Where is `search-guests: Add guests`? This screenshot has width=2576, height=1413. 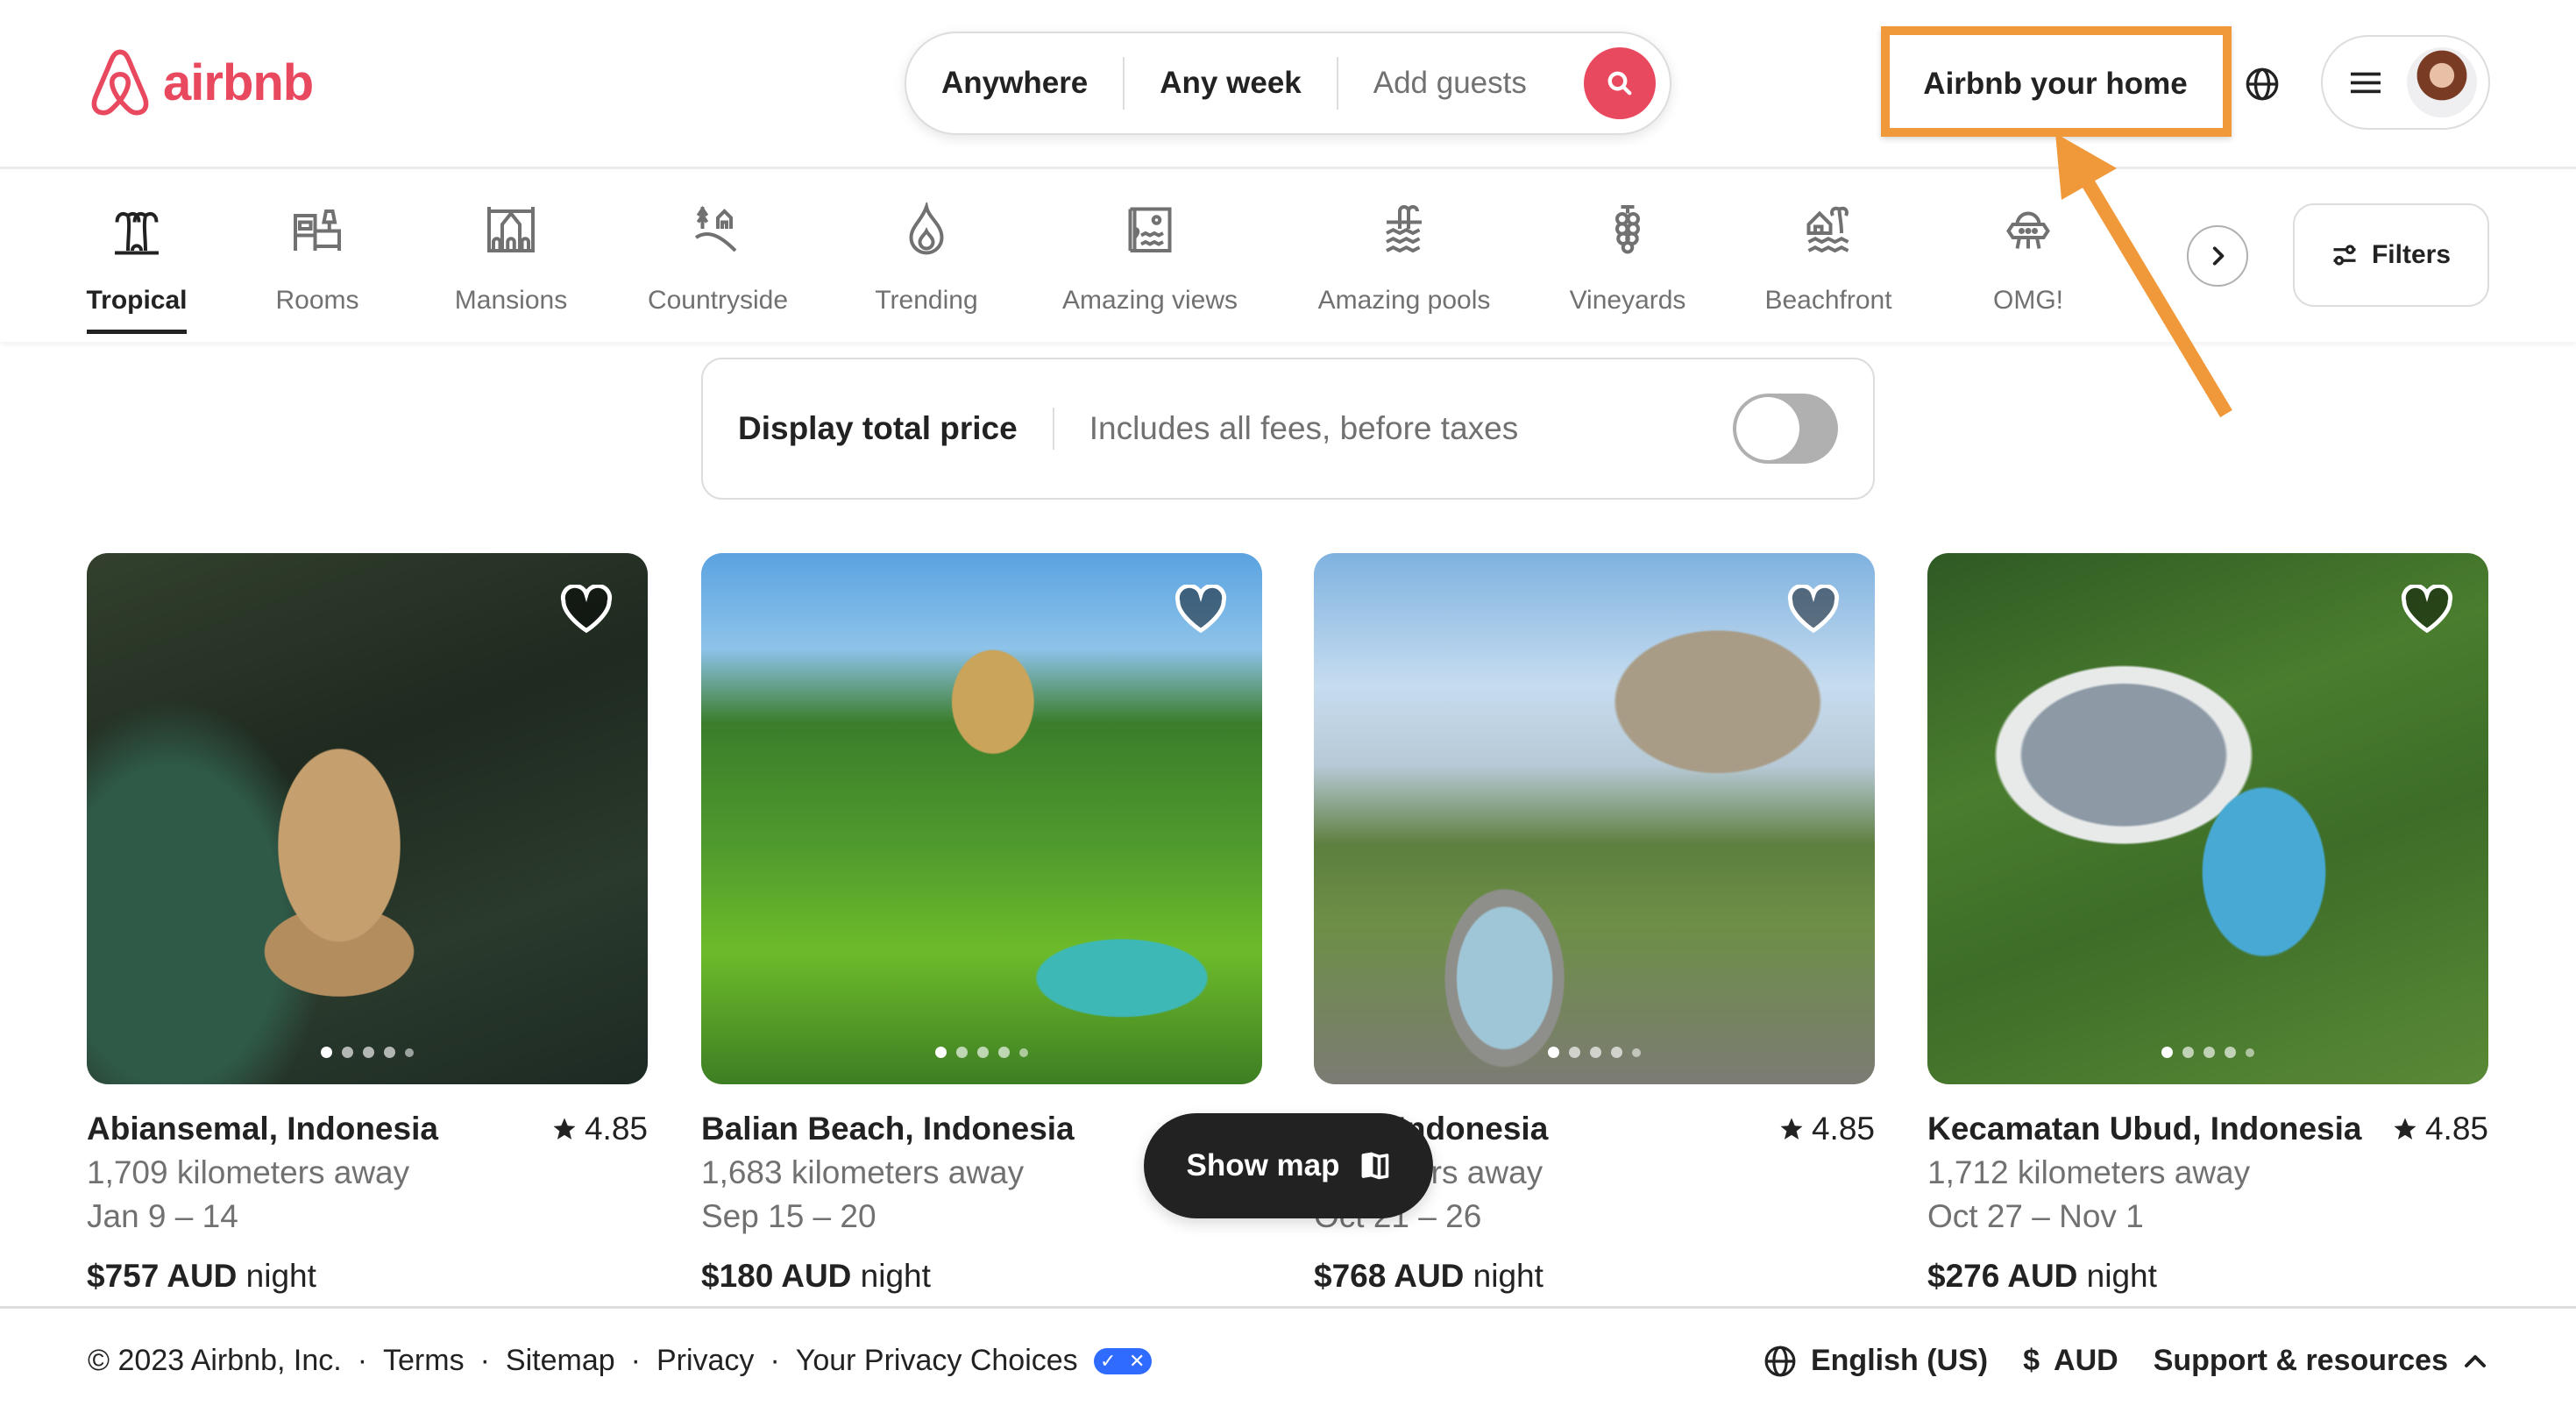 search-guests: Add guests is located at coordinates (1450, 83).